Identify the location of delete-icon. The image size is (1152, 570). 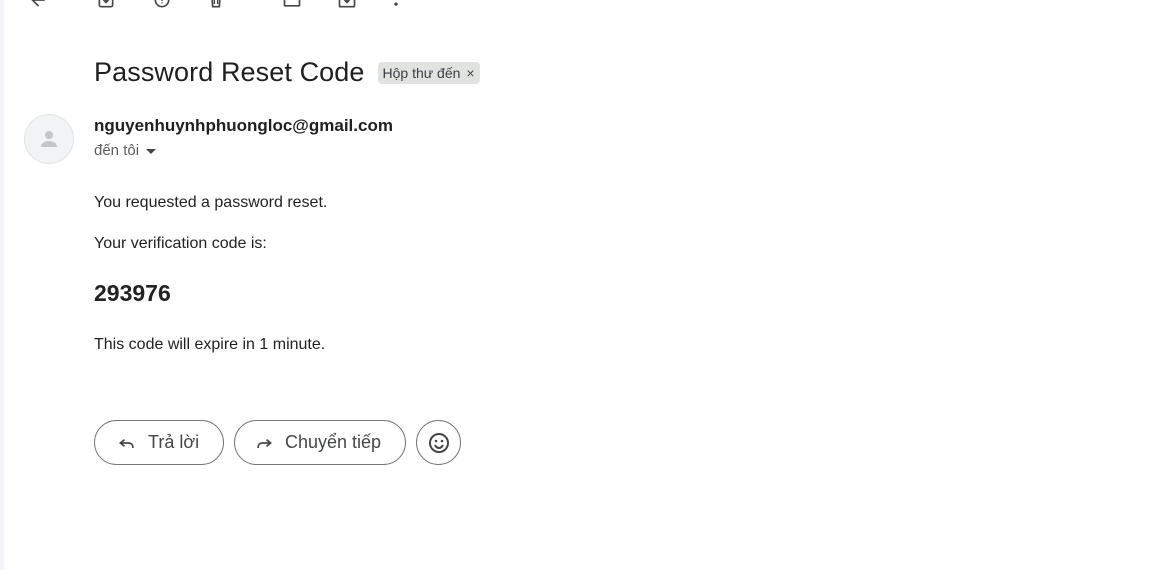
(216, 6).